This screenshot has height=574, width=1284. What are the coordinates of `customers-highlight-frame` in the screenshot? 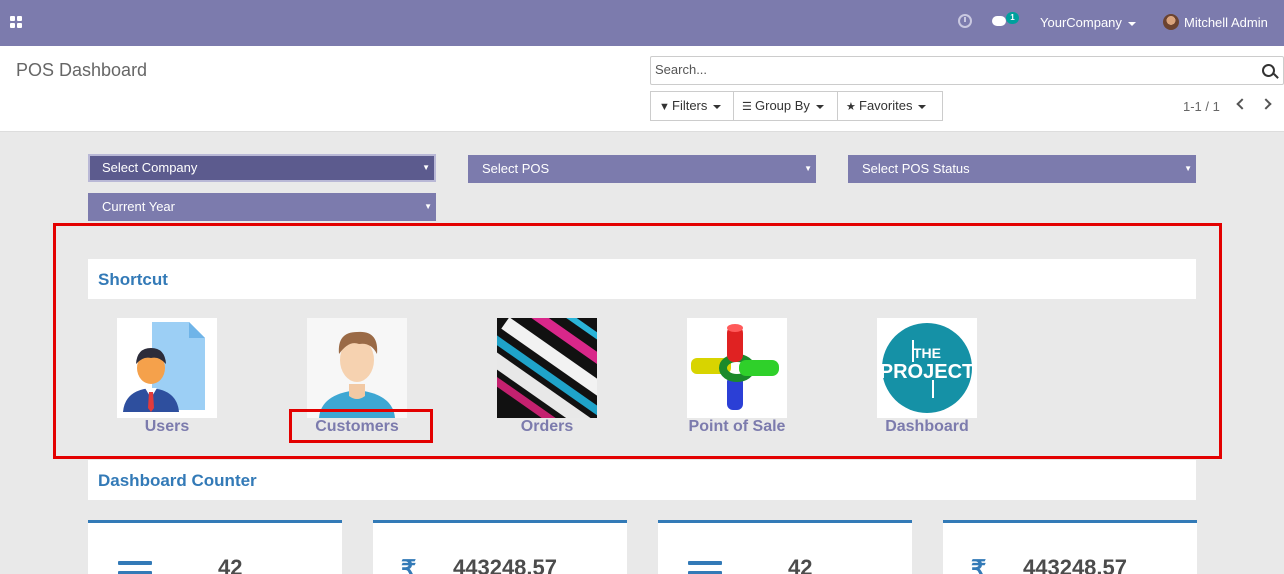 It's located at (361, 426).